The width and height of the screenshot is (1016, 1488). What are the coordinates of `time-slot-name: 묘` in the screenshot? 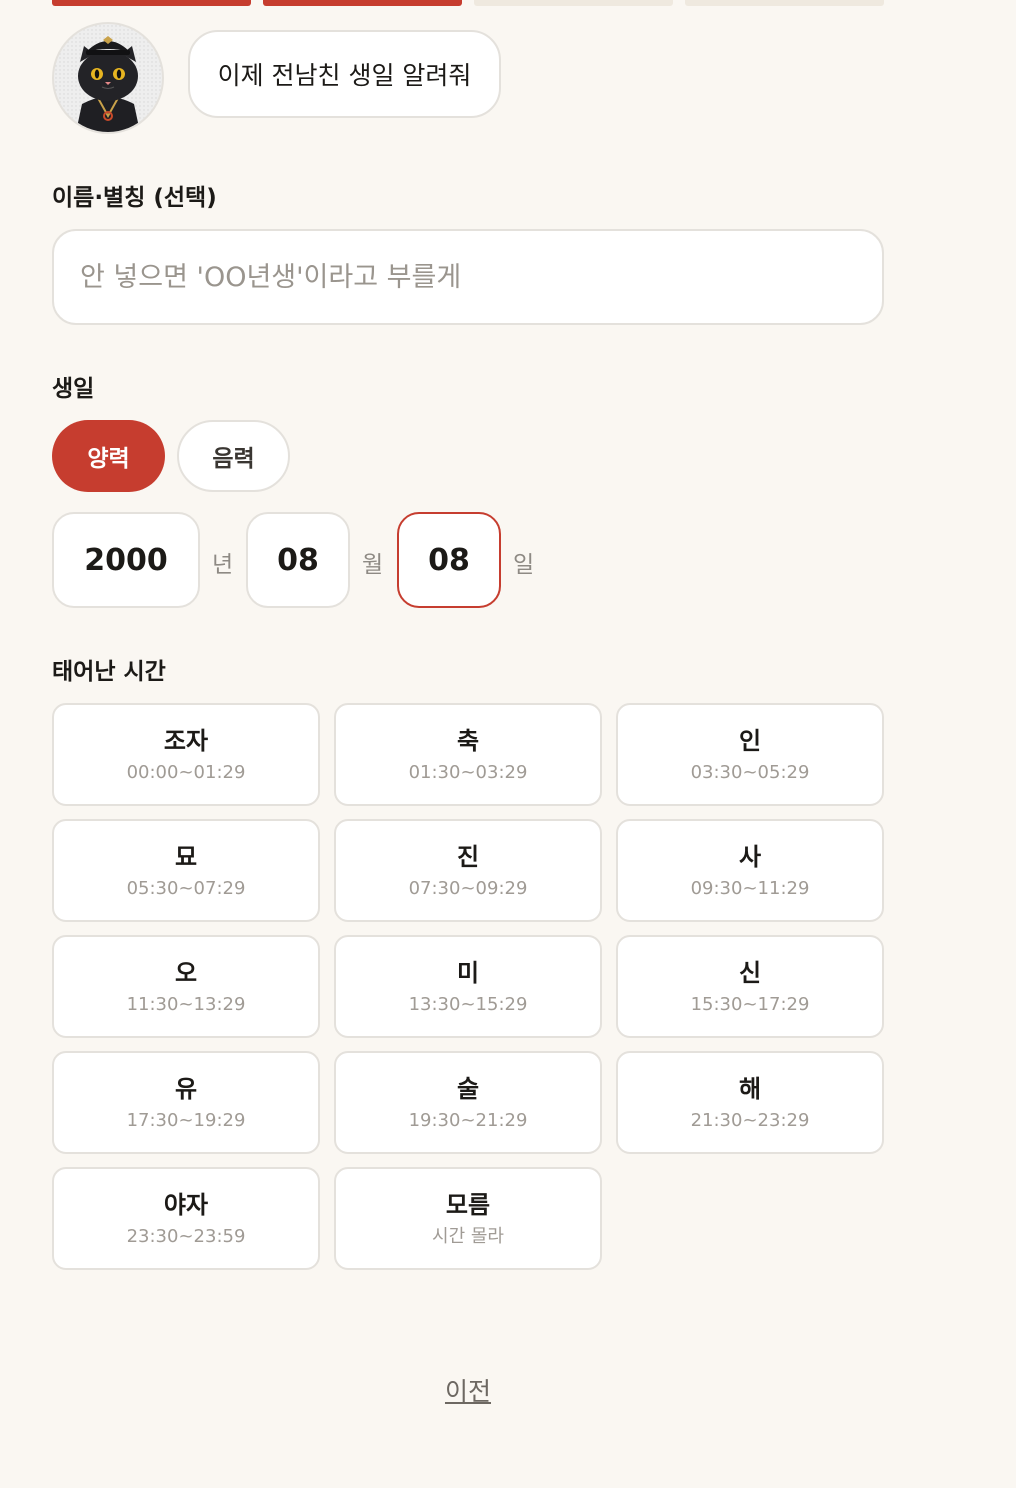 It's located at (186, 856).